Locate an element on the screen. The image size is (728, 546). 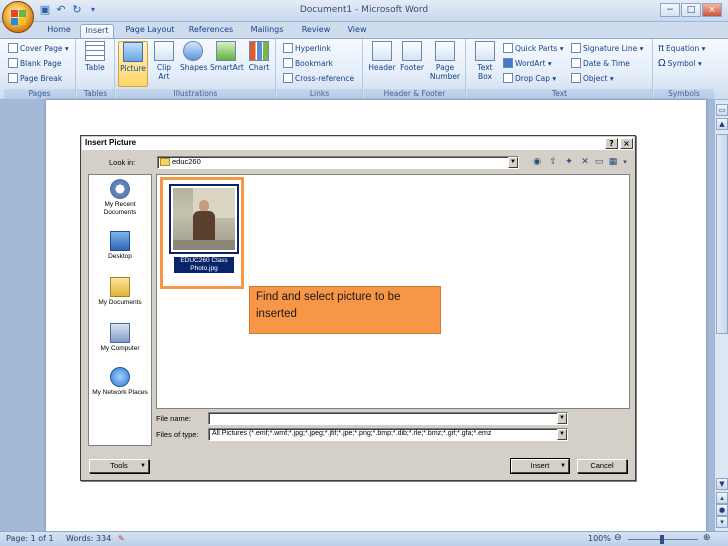
place-label: My Network Places is located at coordinates (120, 392).